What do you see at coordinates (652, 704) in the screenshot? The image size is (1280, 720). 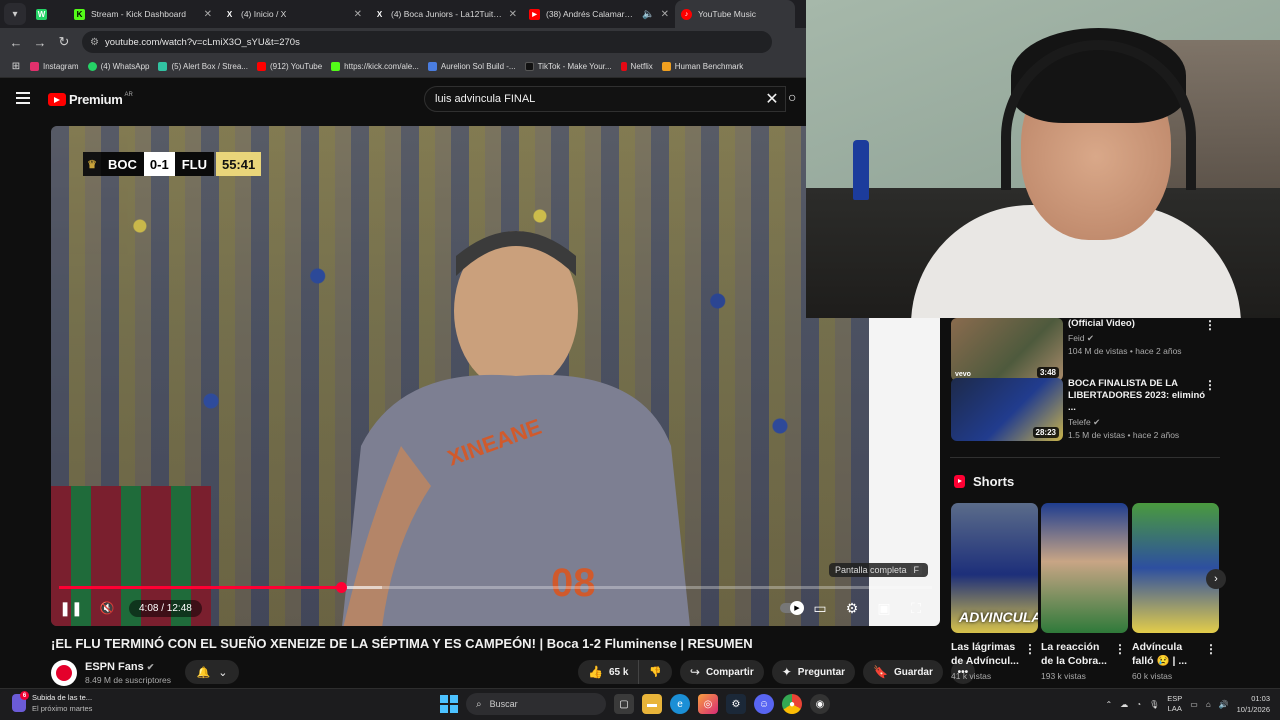 I see `file-explorer-icon: ▬` at bounding box center [652, 704].